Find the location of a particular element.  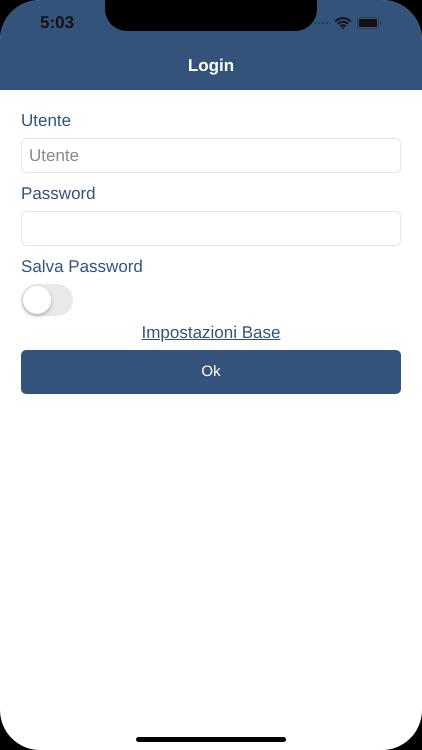

cellular-signal-icon is located at coordinates (321, 23).